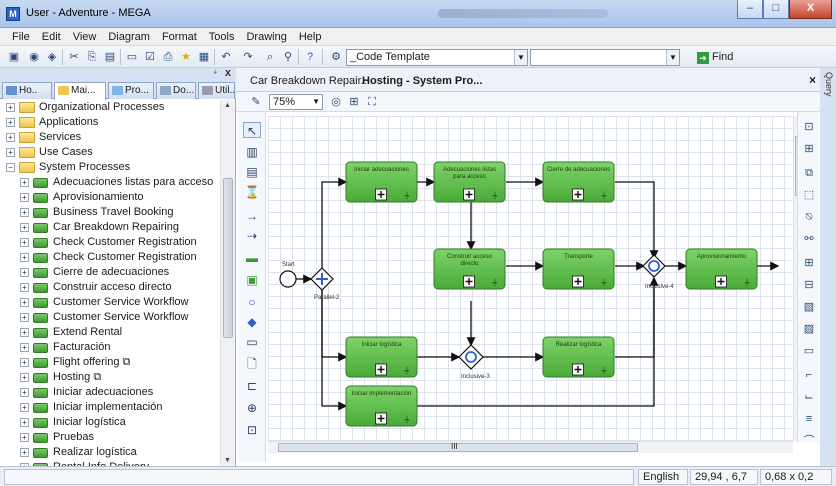 The image size is (836, 486). I want to click on zoom-select: 75% ▼, so click(296, 102).